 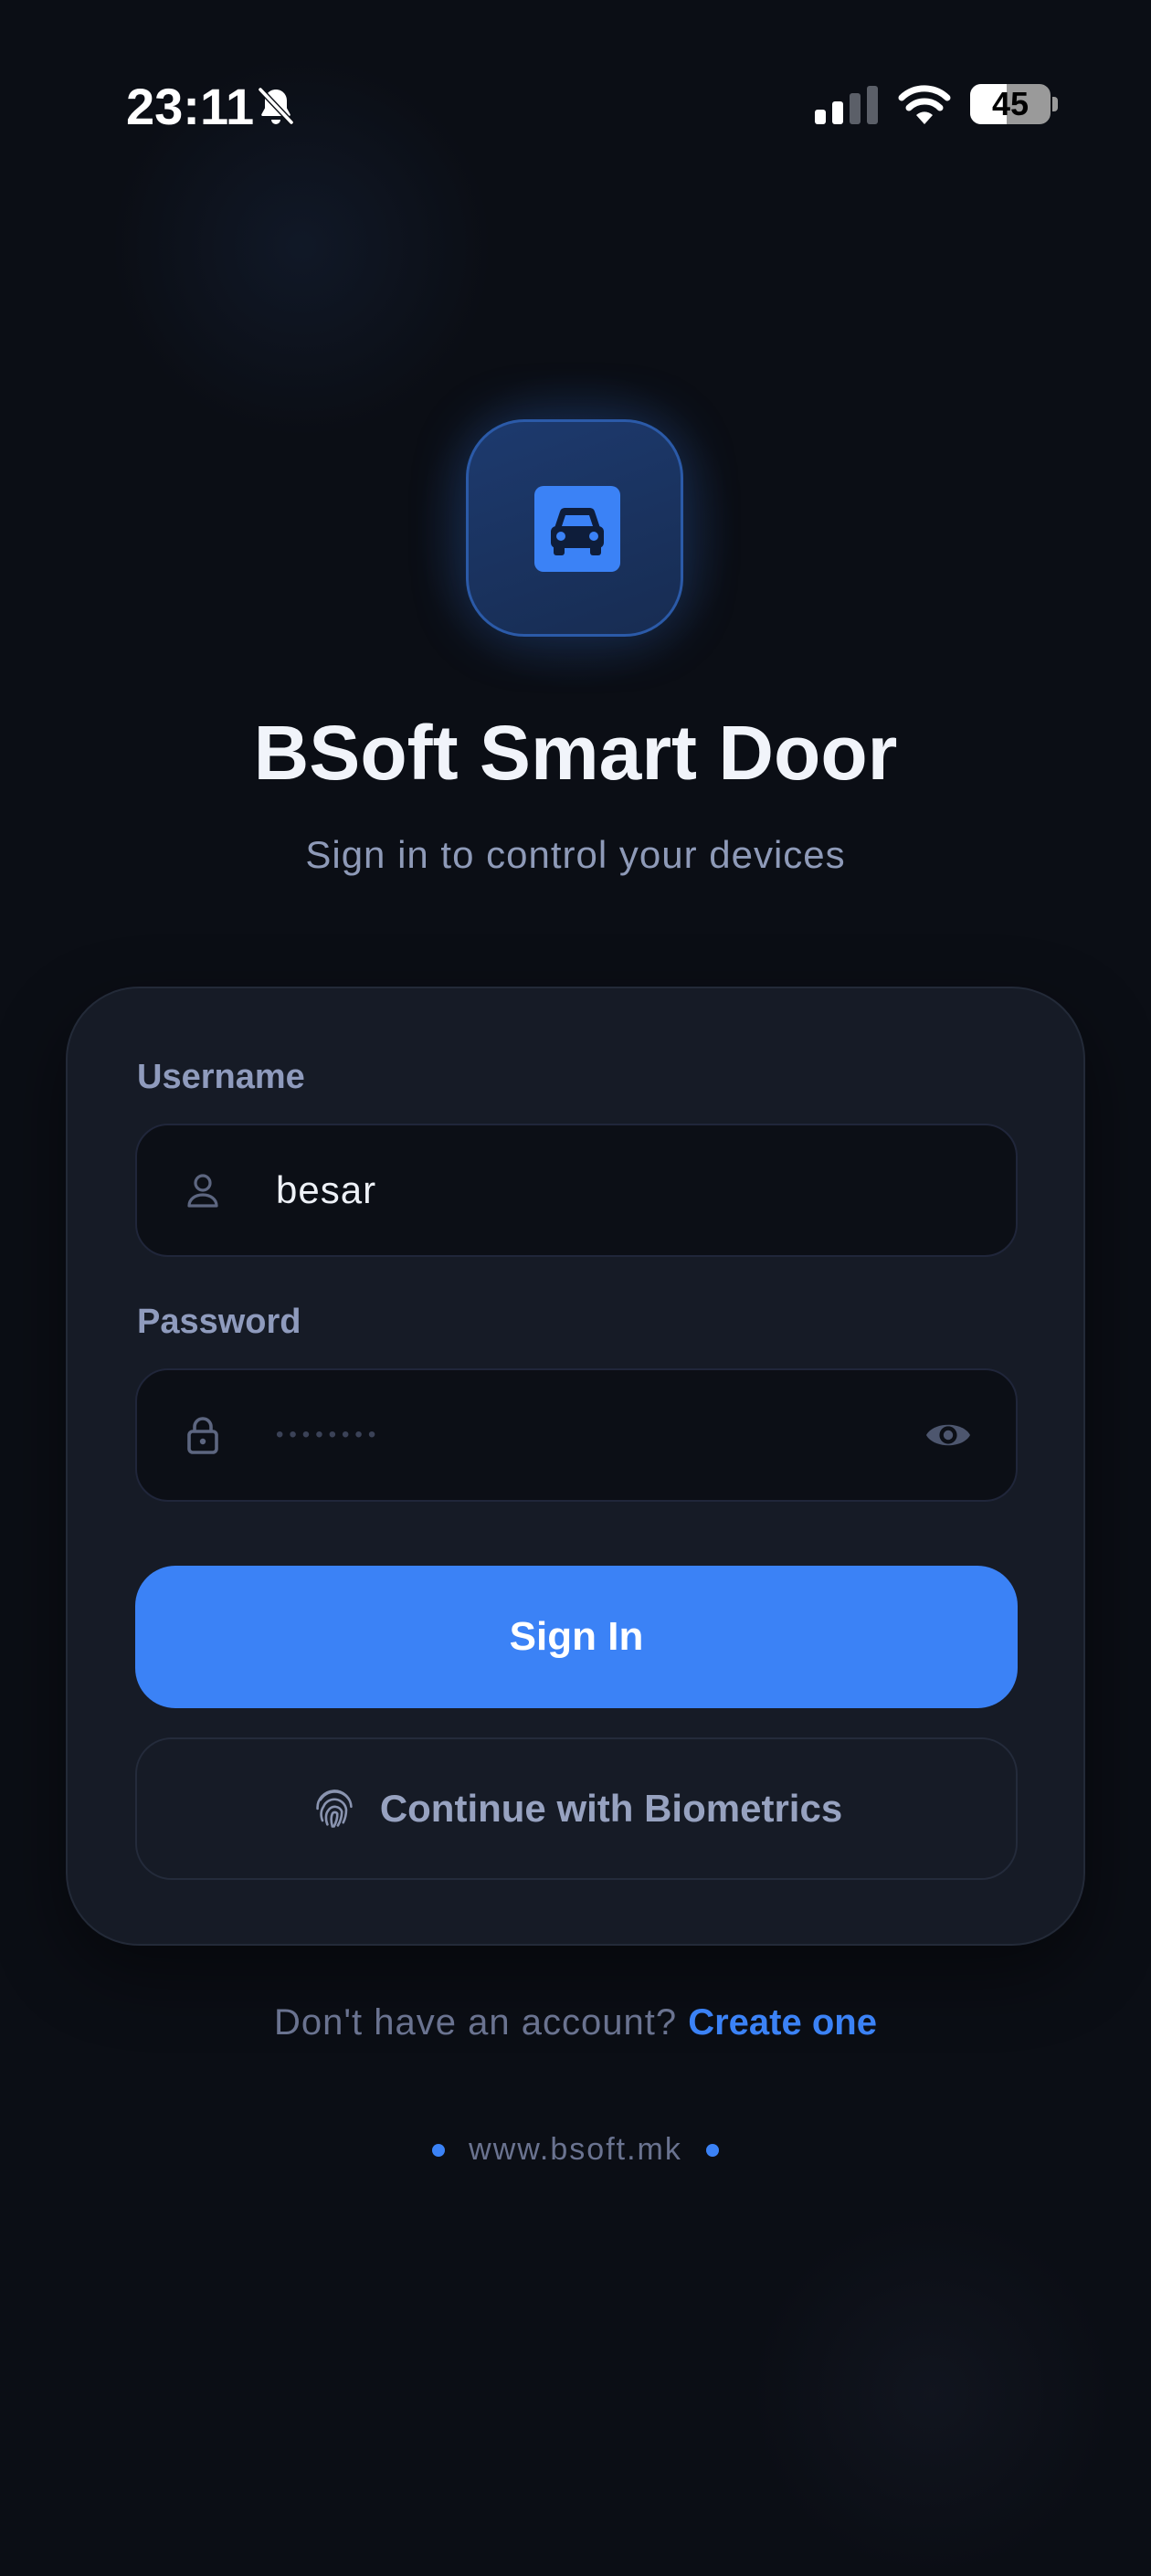 What do you see at coordinates (202, 1436) in the screenshot?
I see `lock-icon` at bounding box center [202, 1436].